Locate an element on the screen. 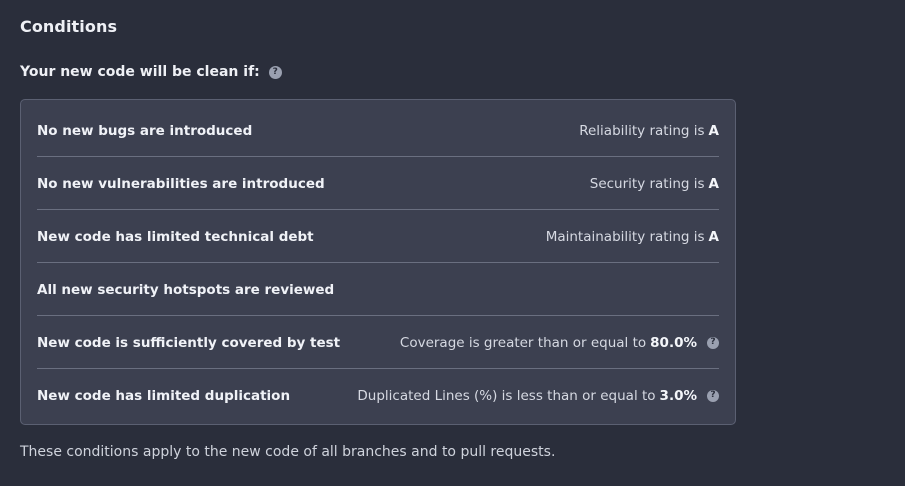 This screenshot has height=486, width=905. condition-threshold: 3.0% is located at coordinates (678, 395).